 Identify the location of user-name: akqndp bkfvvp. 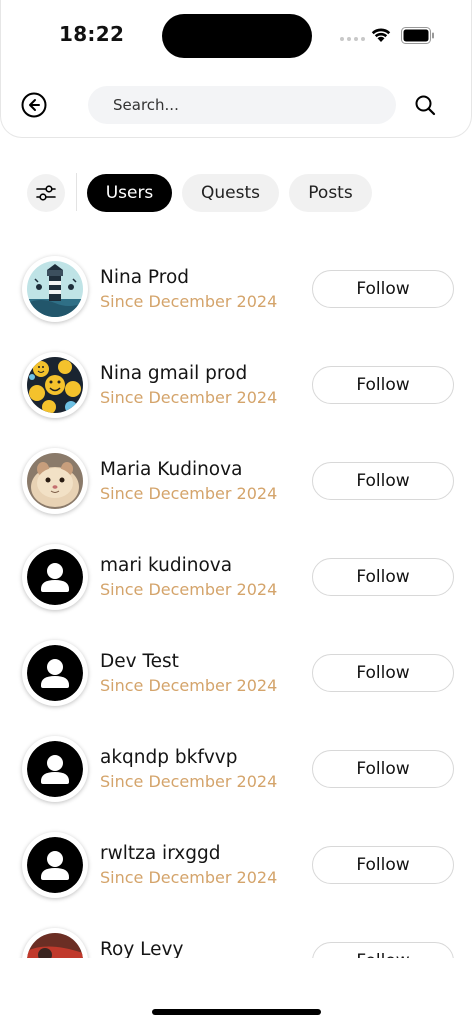
(169, 757).